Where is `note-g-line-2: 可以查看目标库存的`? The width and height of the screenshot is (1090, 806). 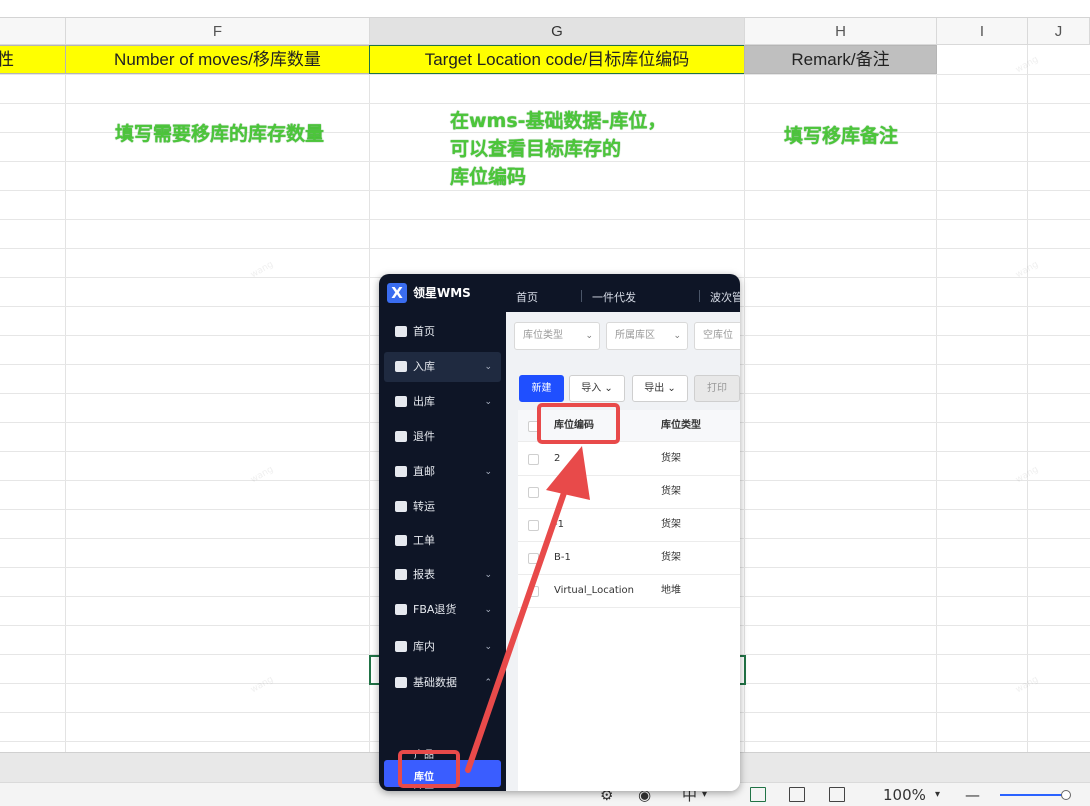 note-g-line-2: 可以查看目标库存的 is located at coordinates (536, 149).